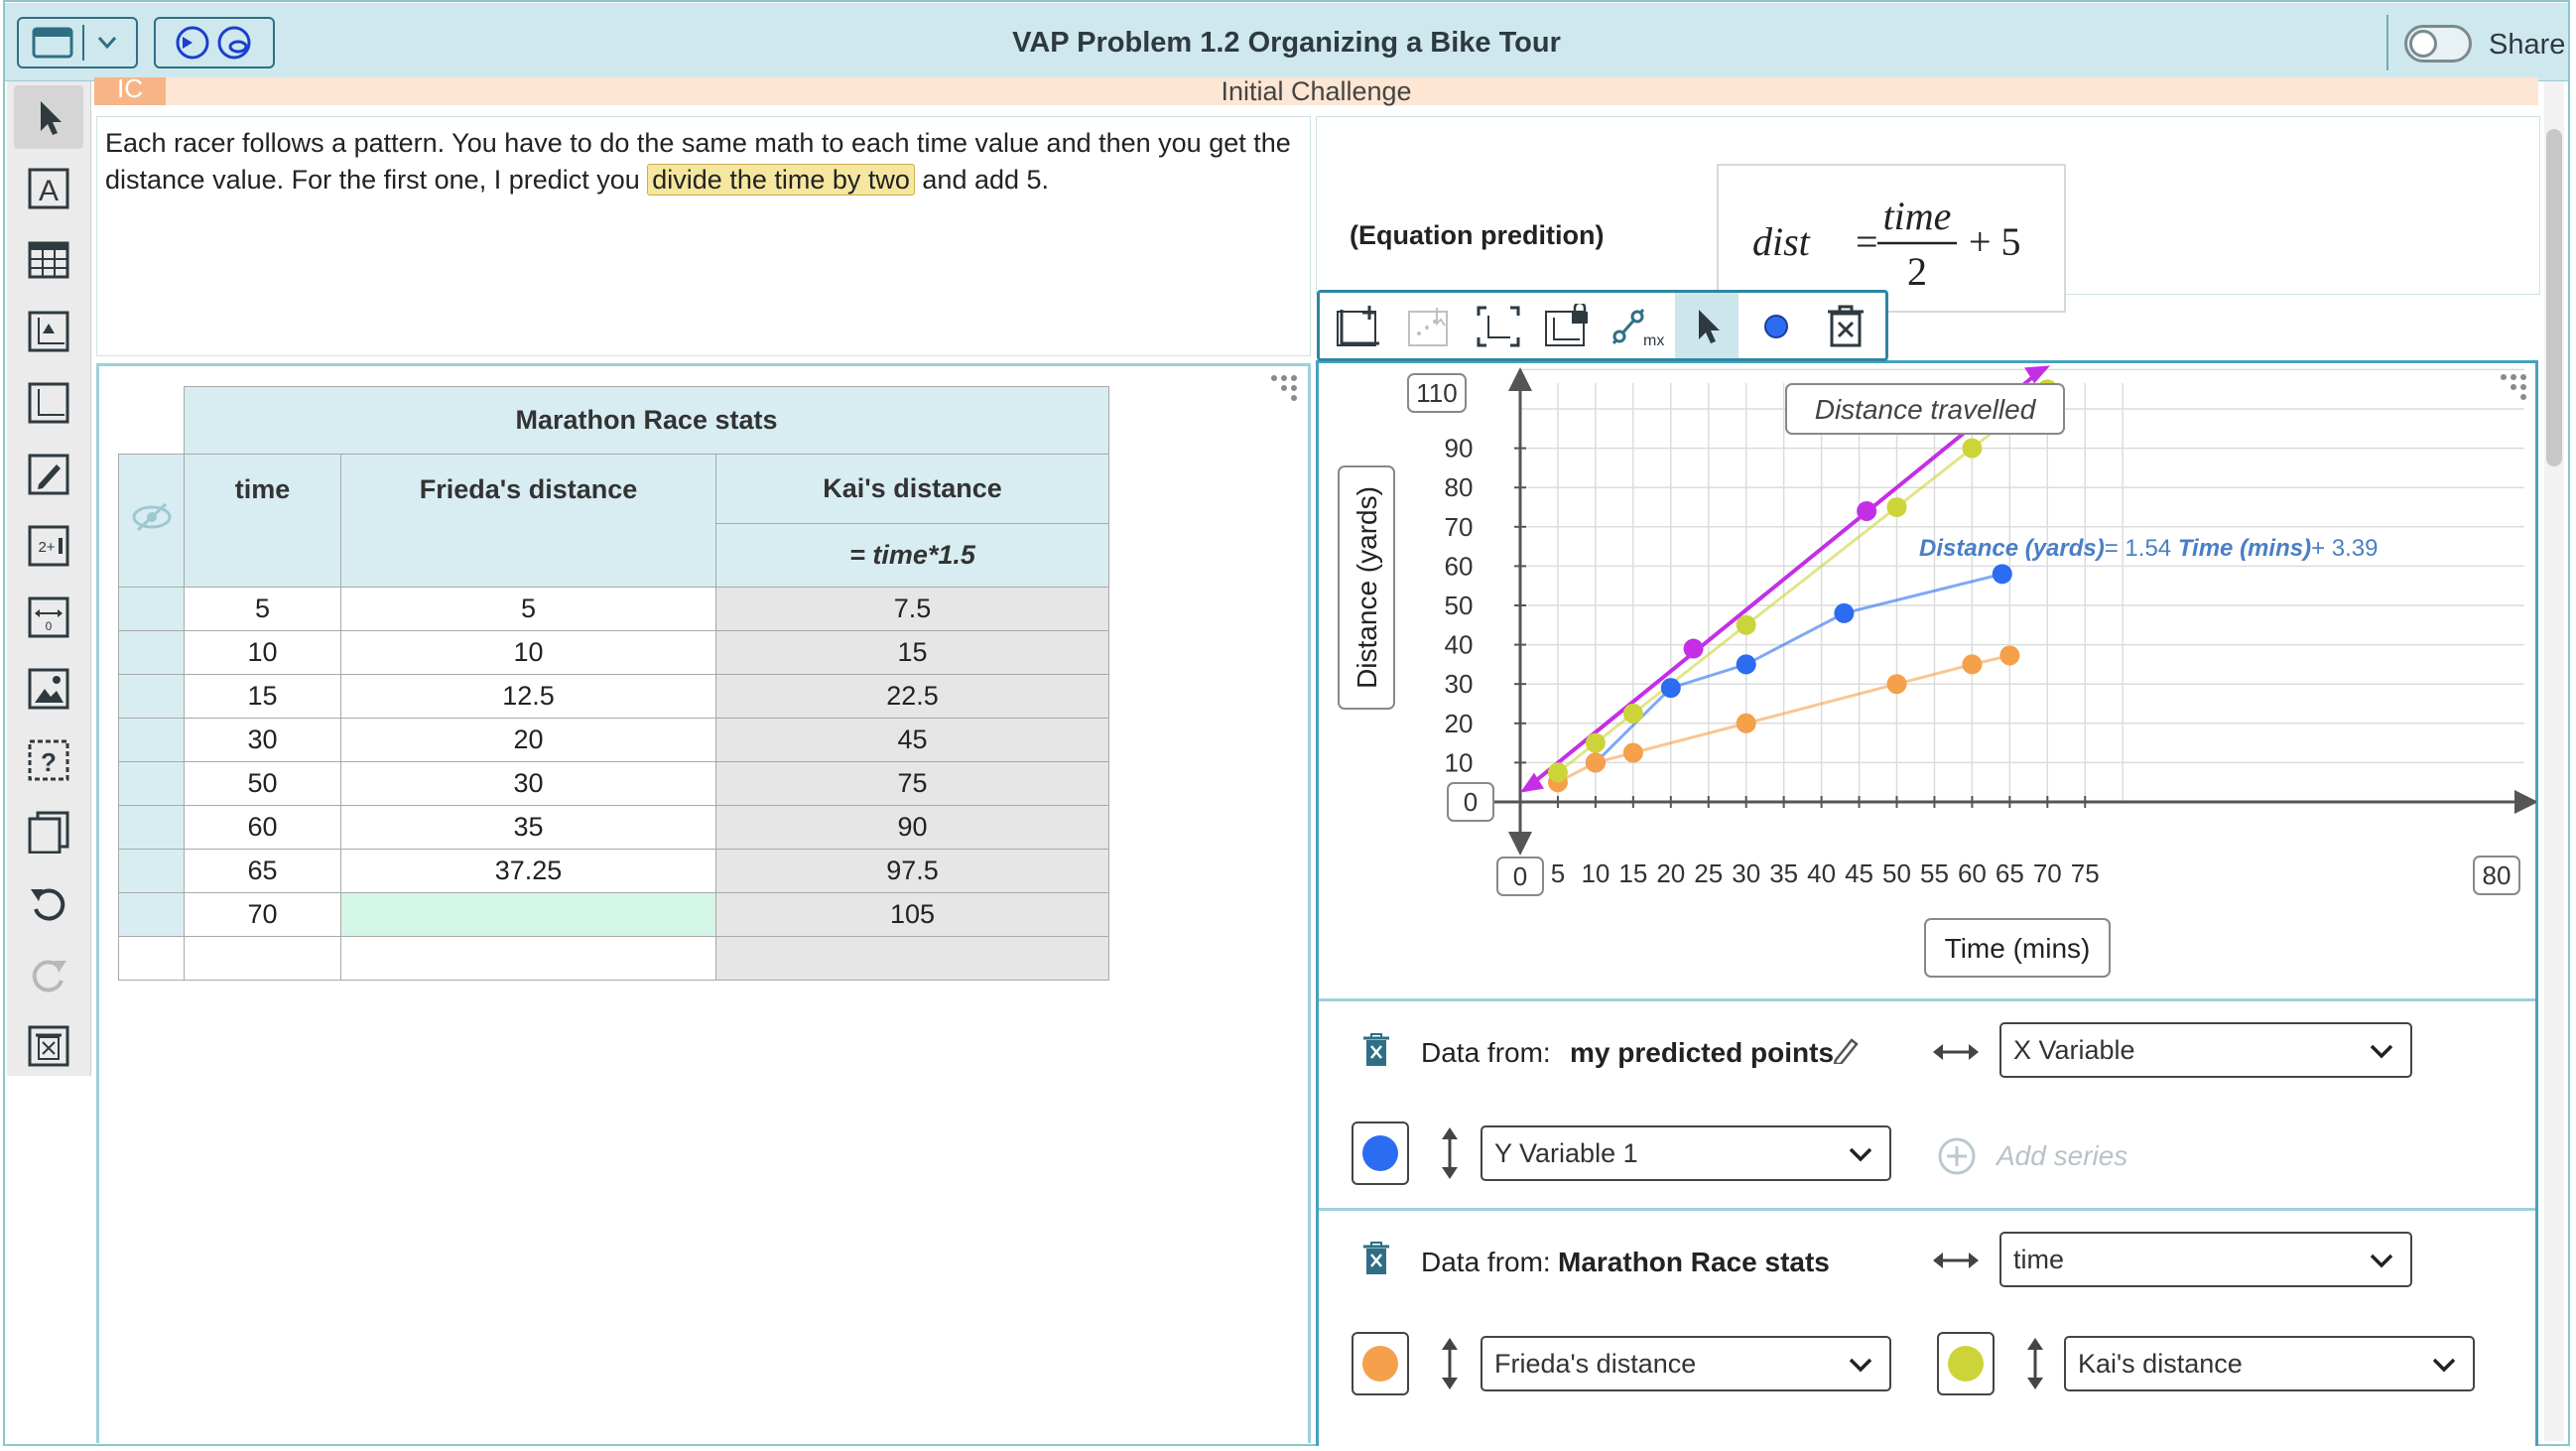 The width and height of the screenshot is (2576, 1451). What do you see at coordinates (912, 828) in the screenshot?
I see `table-cell: 90` at bounding box center [912, 828].